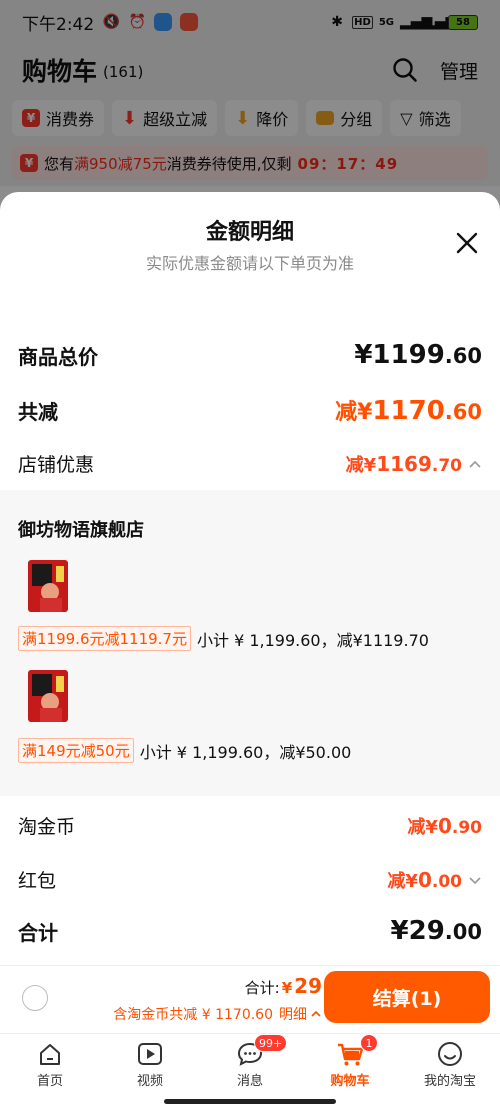  I want to click on video-icon, so click(150, 1054).